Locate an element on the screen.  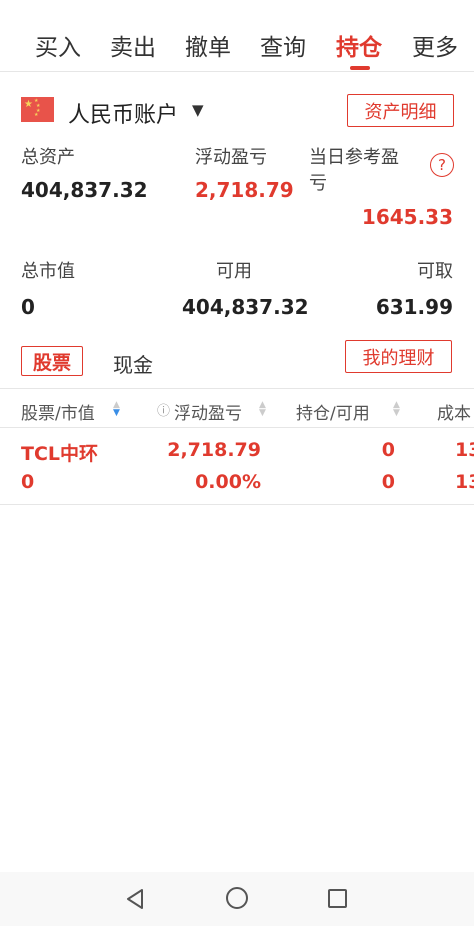
col-floating-pl: 浮动盈亏 is located at coordinates (208, 411).